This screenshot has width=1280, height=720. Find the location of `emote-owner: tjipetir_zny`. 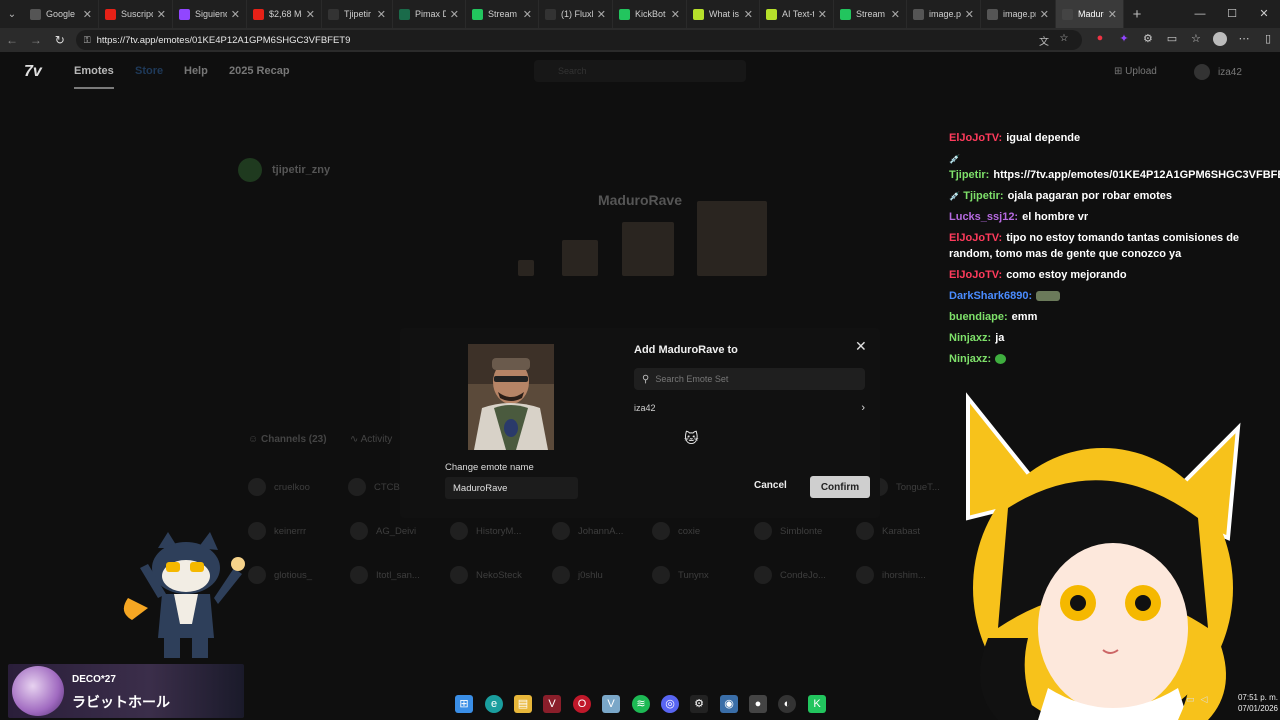

emote-owner: tjipetir_zny is located at coordinates (284, 170).